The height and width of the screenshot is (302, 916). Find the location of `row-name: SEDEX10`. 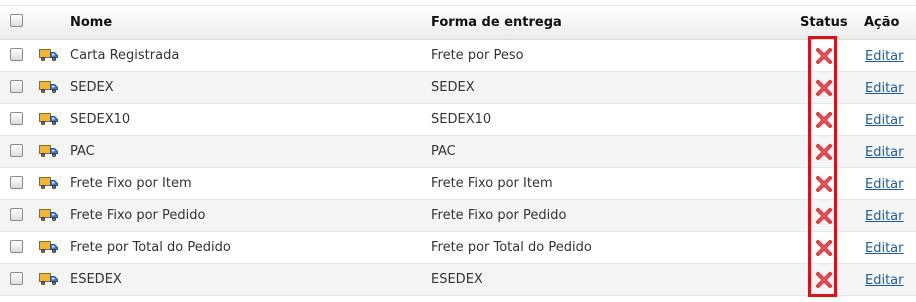

row-name: SEDEX10 is located at coordinates (100, 119).